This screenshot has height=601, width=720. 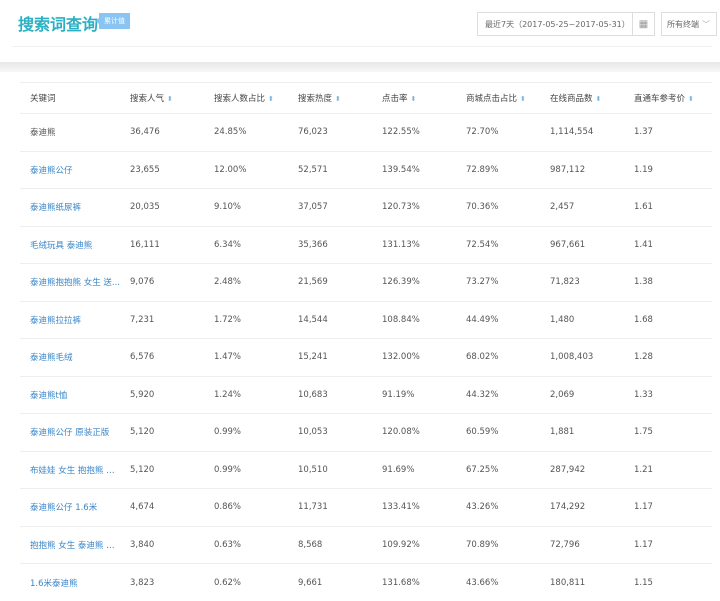 I want to click on table-cell: 131.13%, so click(x=414, y=245).